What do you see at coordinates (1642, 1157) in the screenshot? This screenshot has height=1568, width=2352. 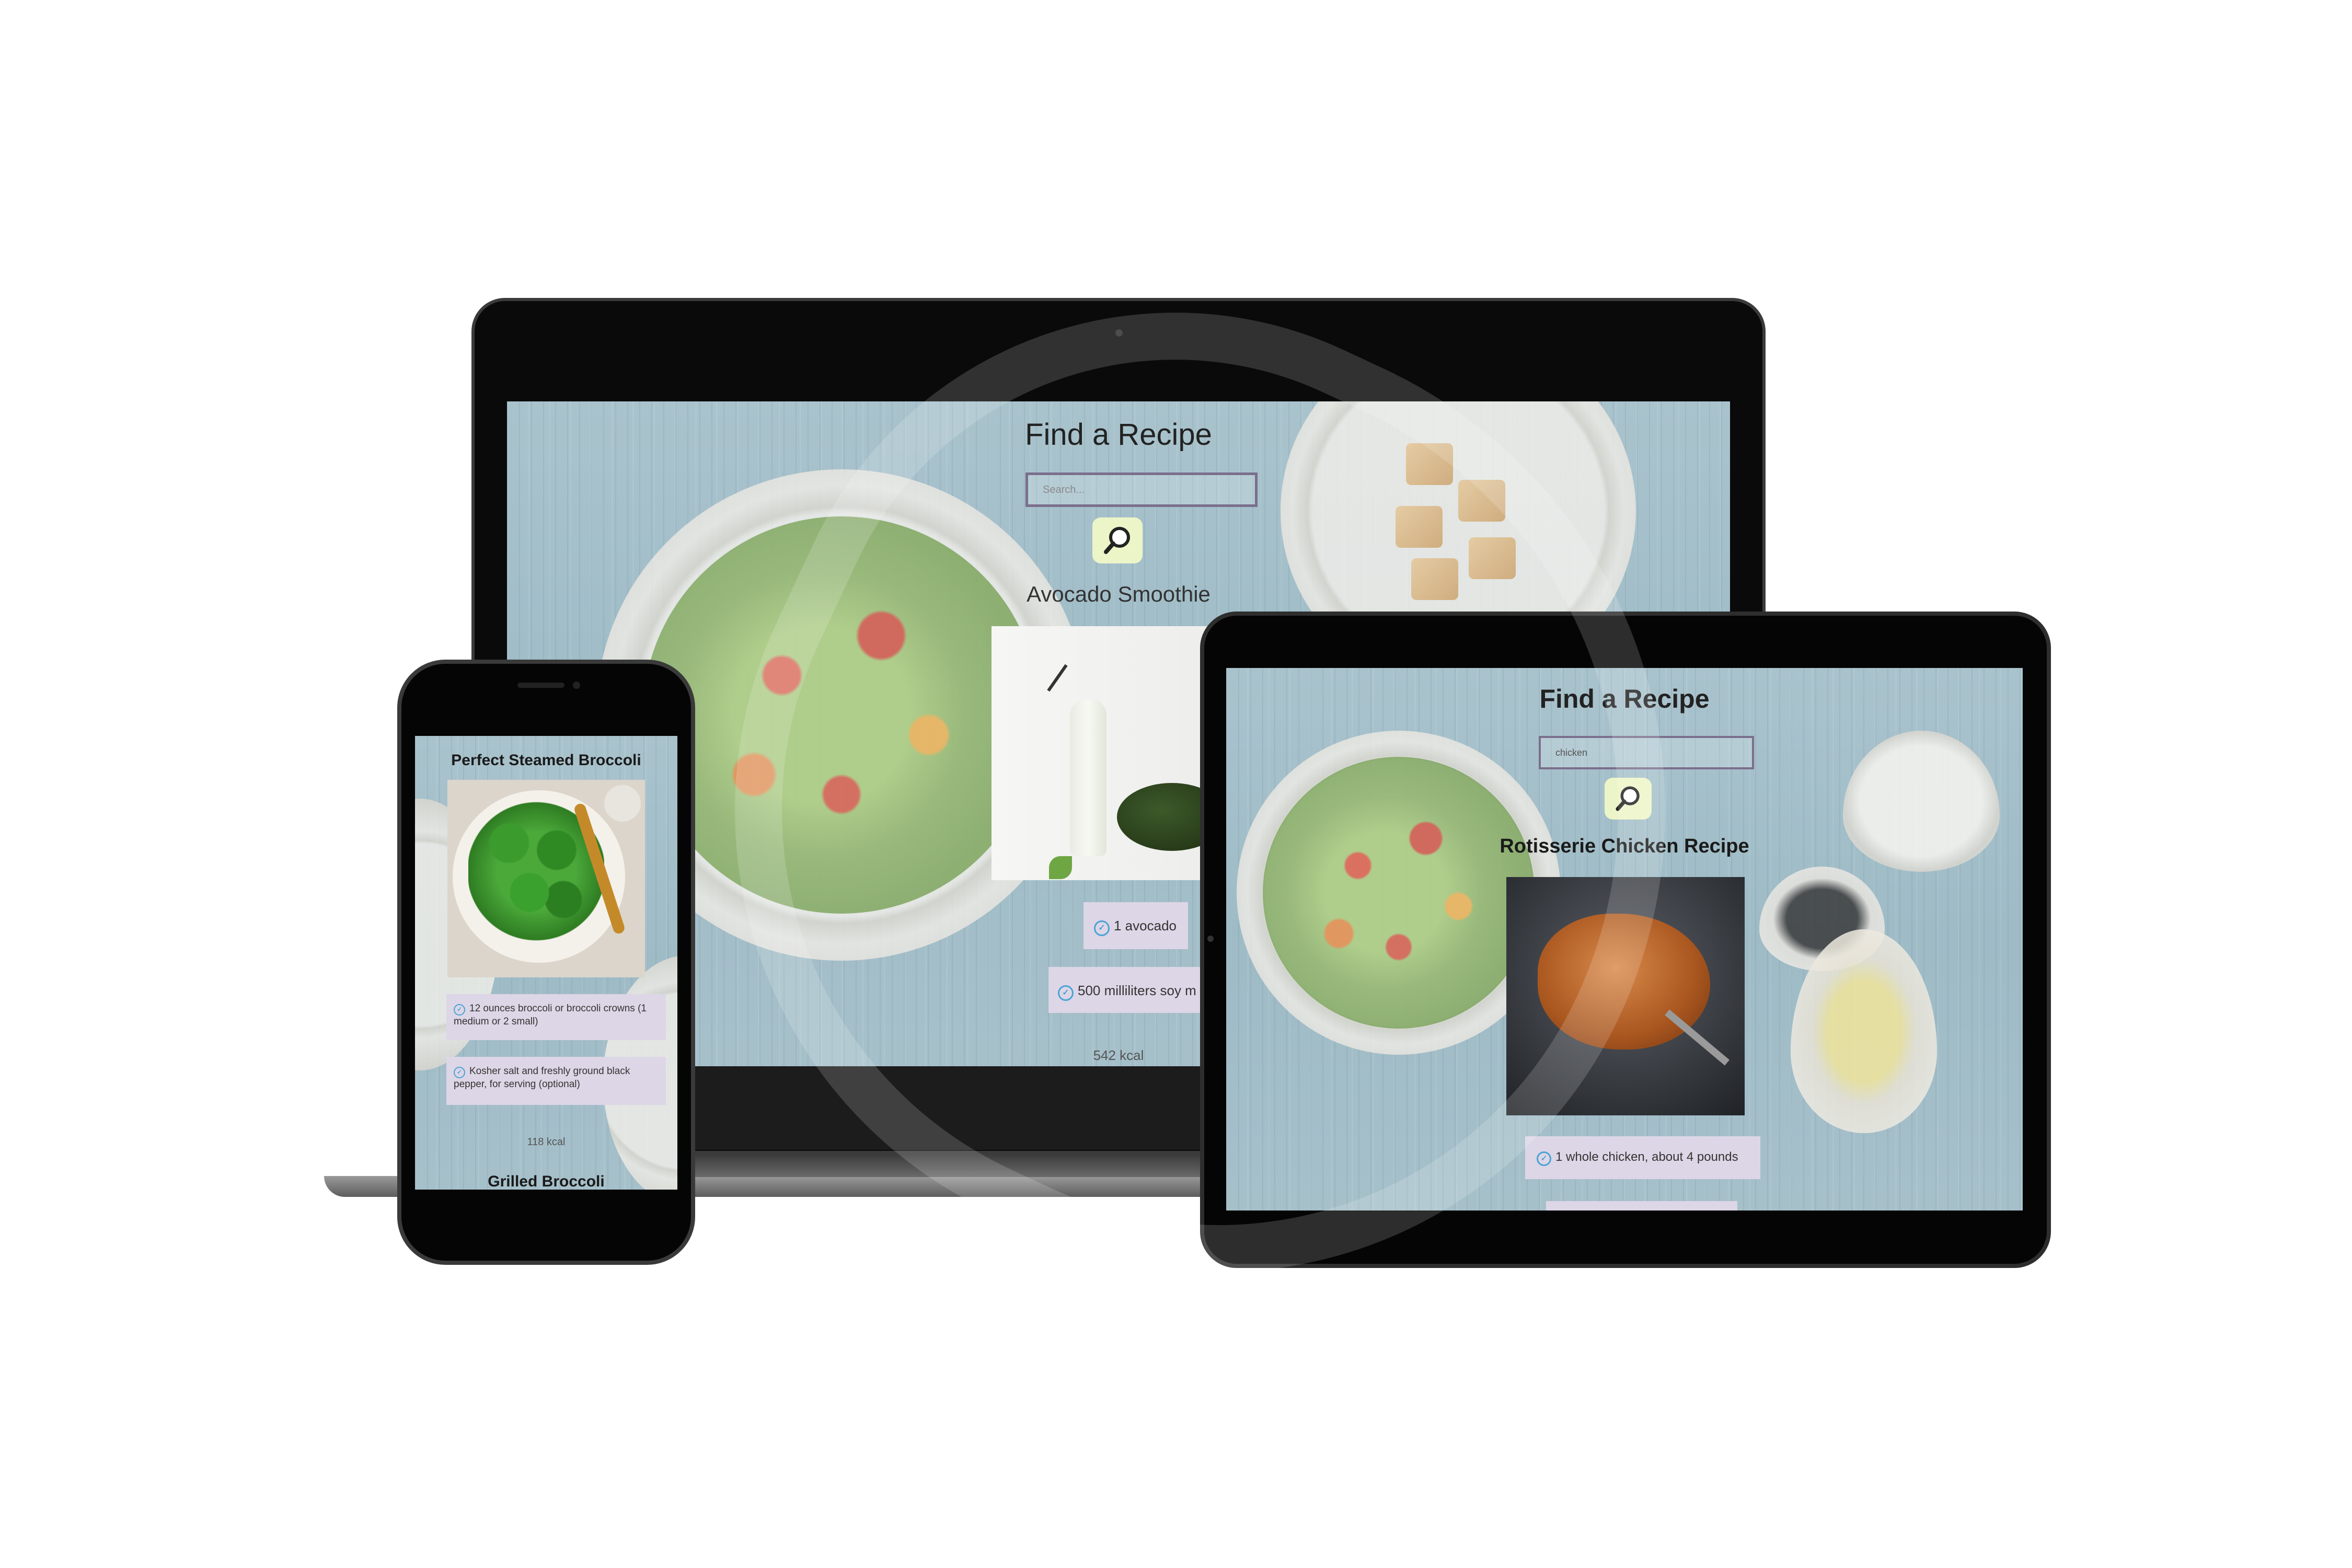 I see `ingredient-item: ✓ 1 whole chicken, about 4 pounds` at bounding box center [1642, 1157].